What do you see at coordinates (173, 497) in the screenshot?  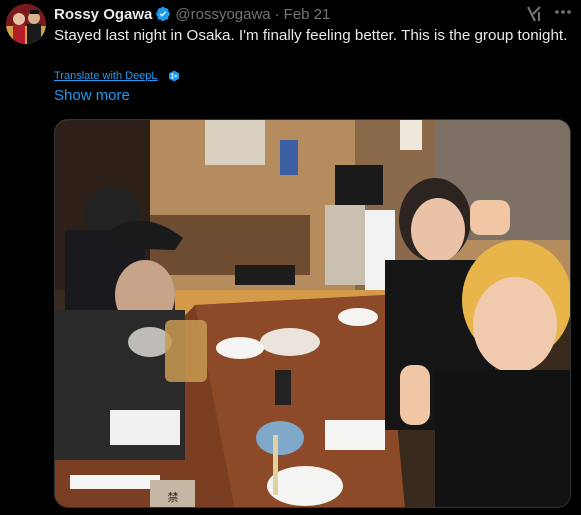 I see `photo-sign-text: 禁` at bounding box center [173, 497].